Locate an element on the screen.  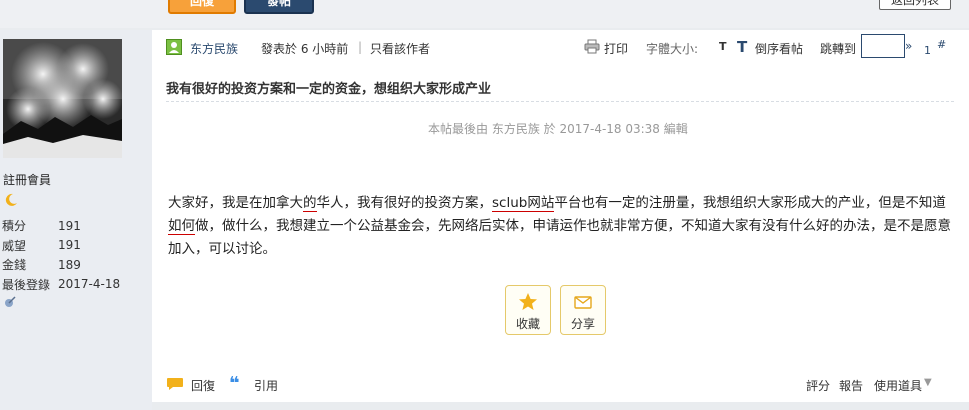
stat-label: 金錢 is located at coordinates (14, 265).